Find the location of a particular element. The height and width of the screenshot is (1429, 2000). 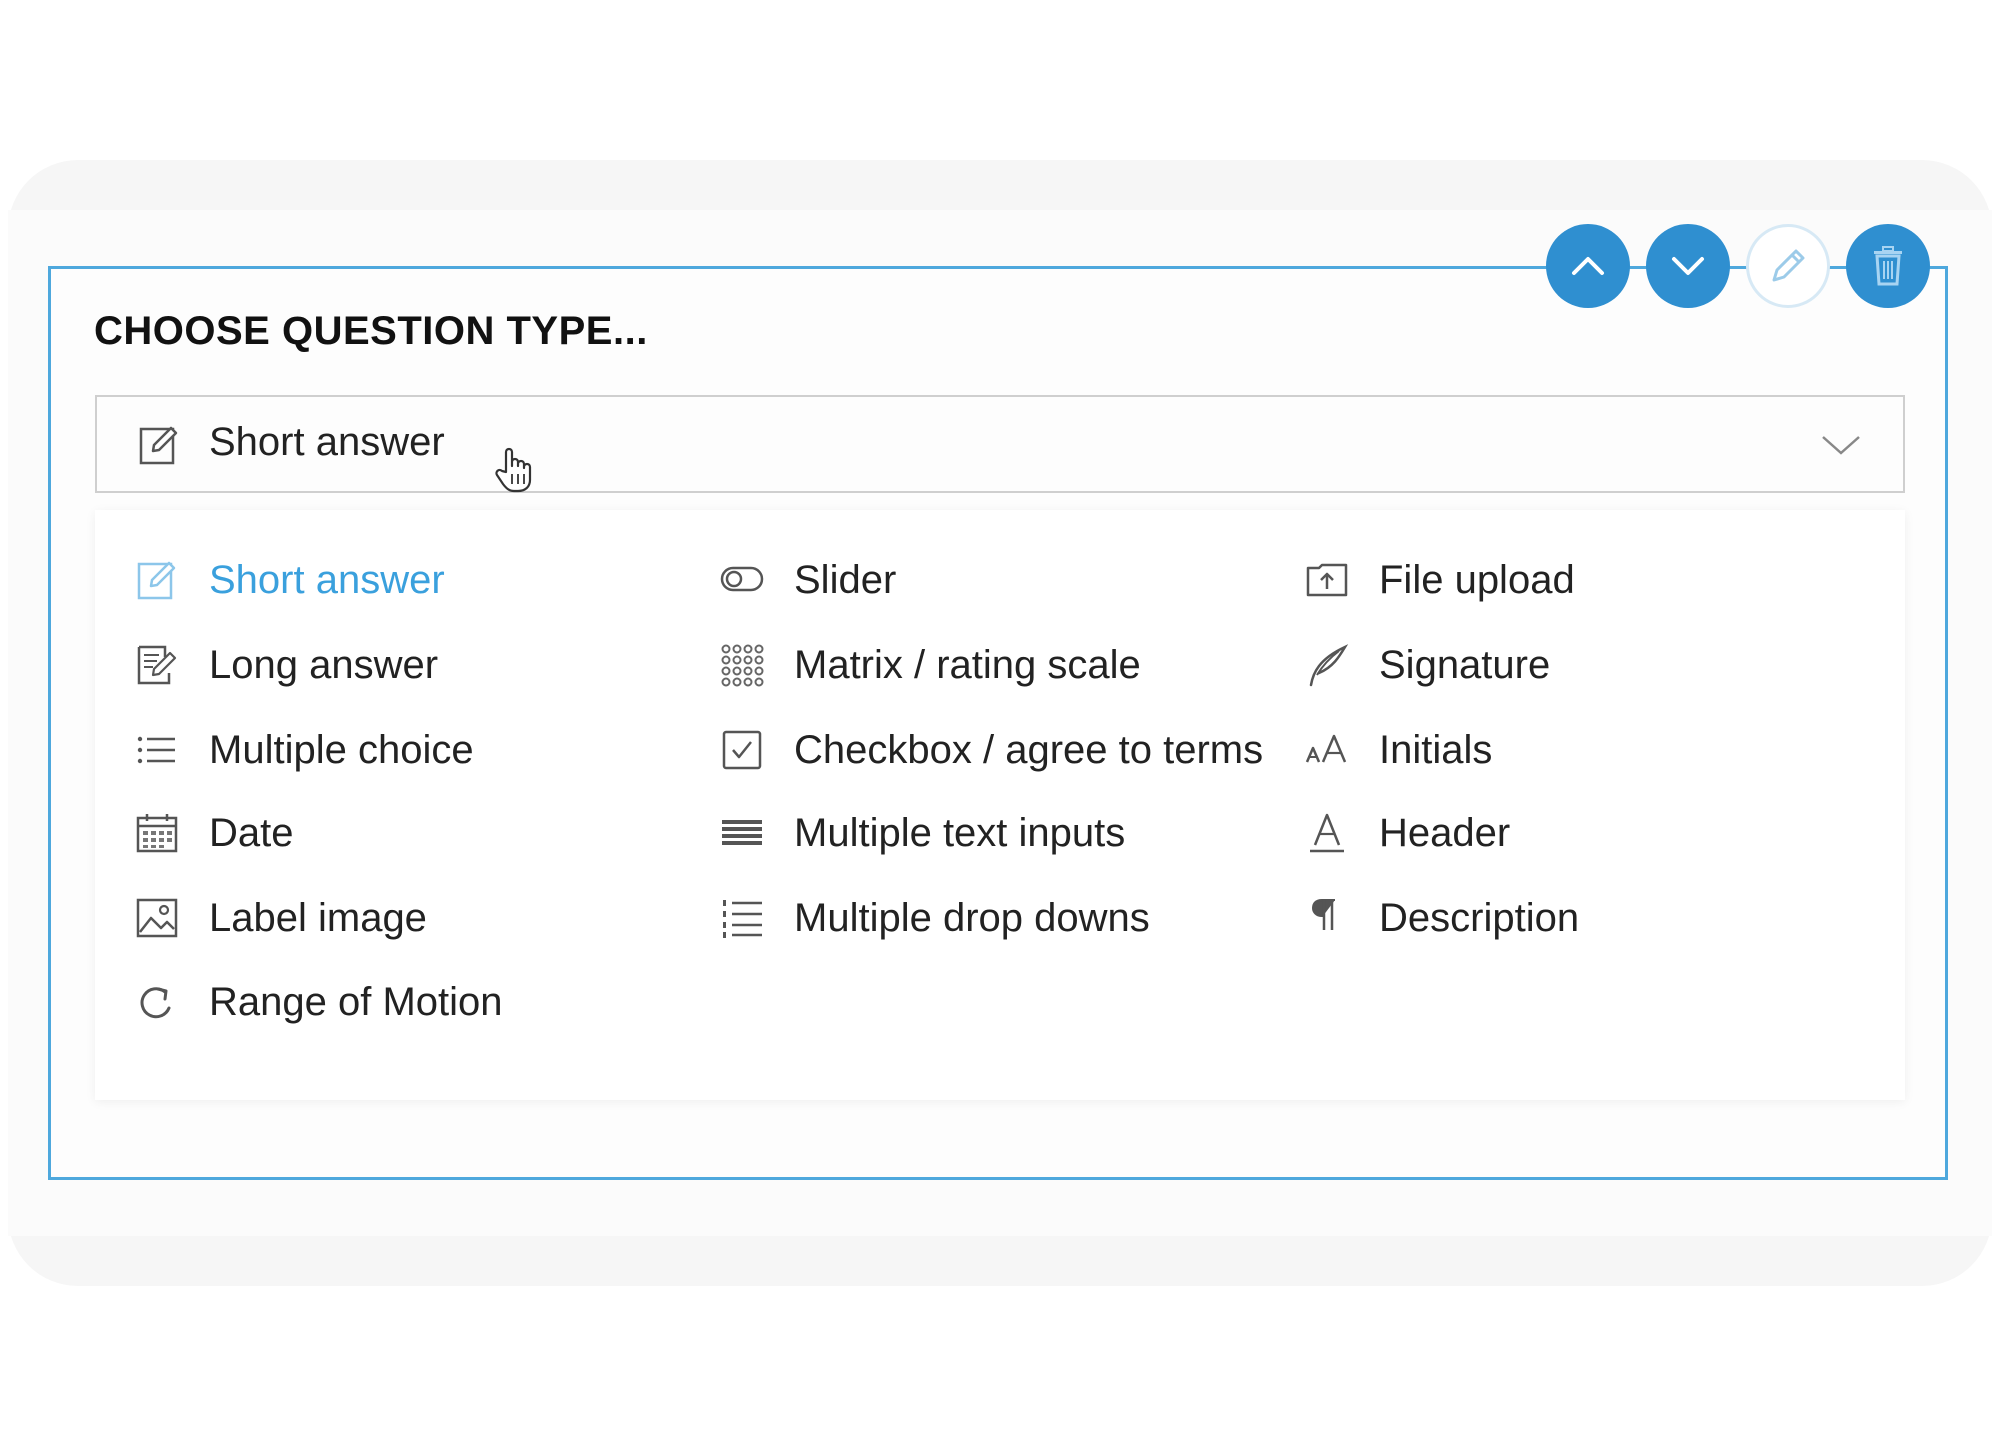

checkbox-icon is located at coordinates (742, 750).